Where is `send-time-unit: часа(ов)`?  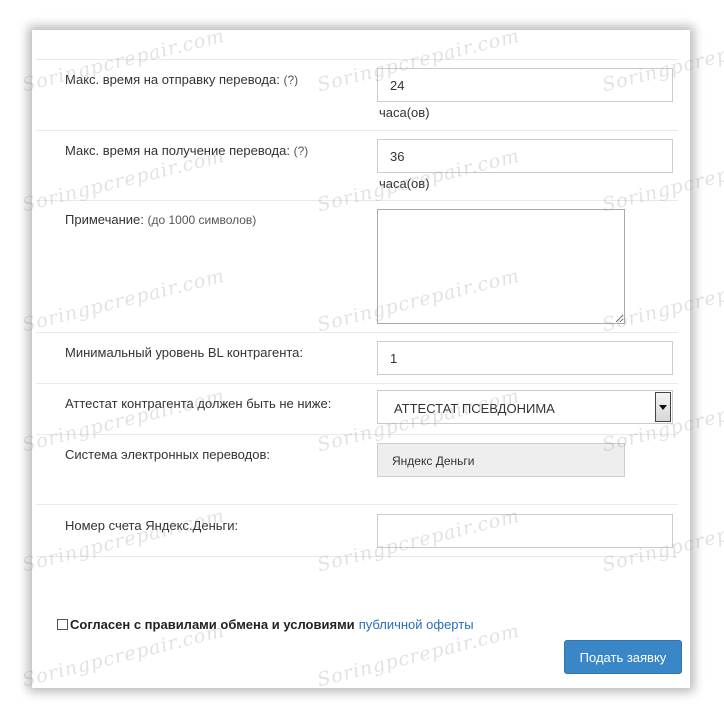 send-time-unit: часа(ов) is located at coordinates (404, 112).